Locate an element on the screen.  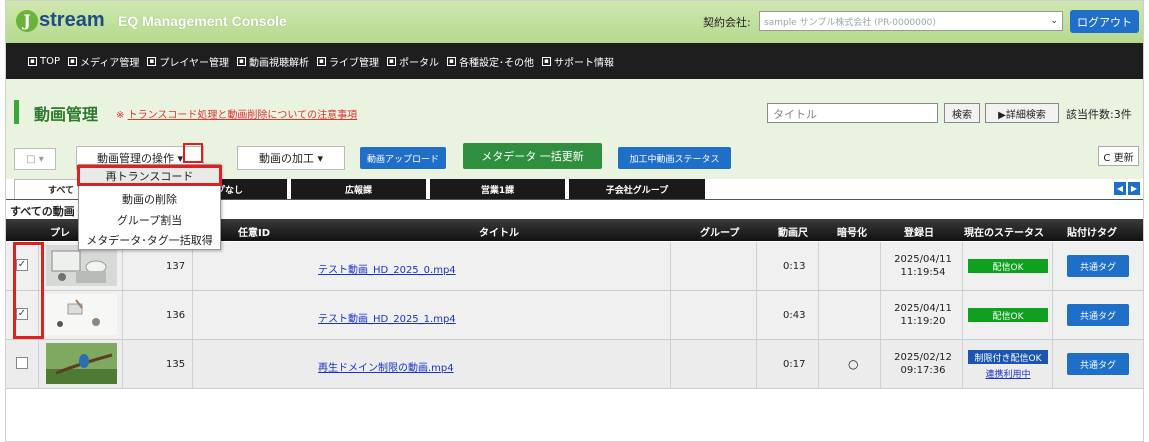
company-value: sample サンプル株式会社 (PR-0000000) is located at coordinates (850, 23).